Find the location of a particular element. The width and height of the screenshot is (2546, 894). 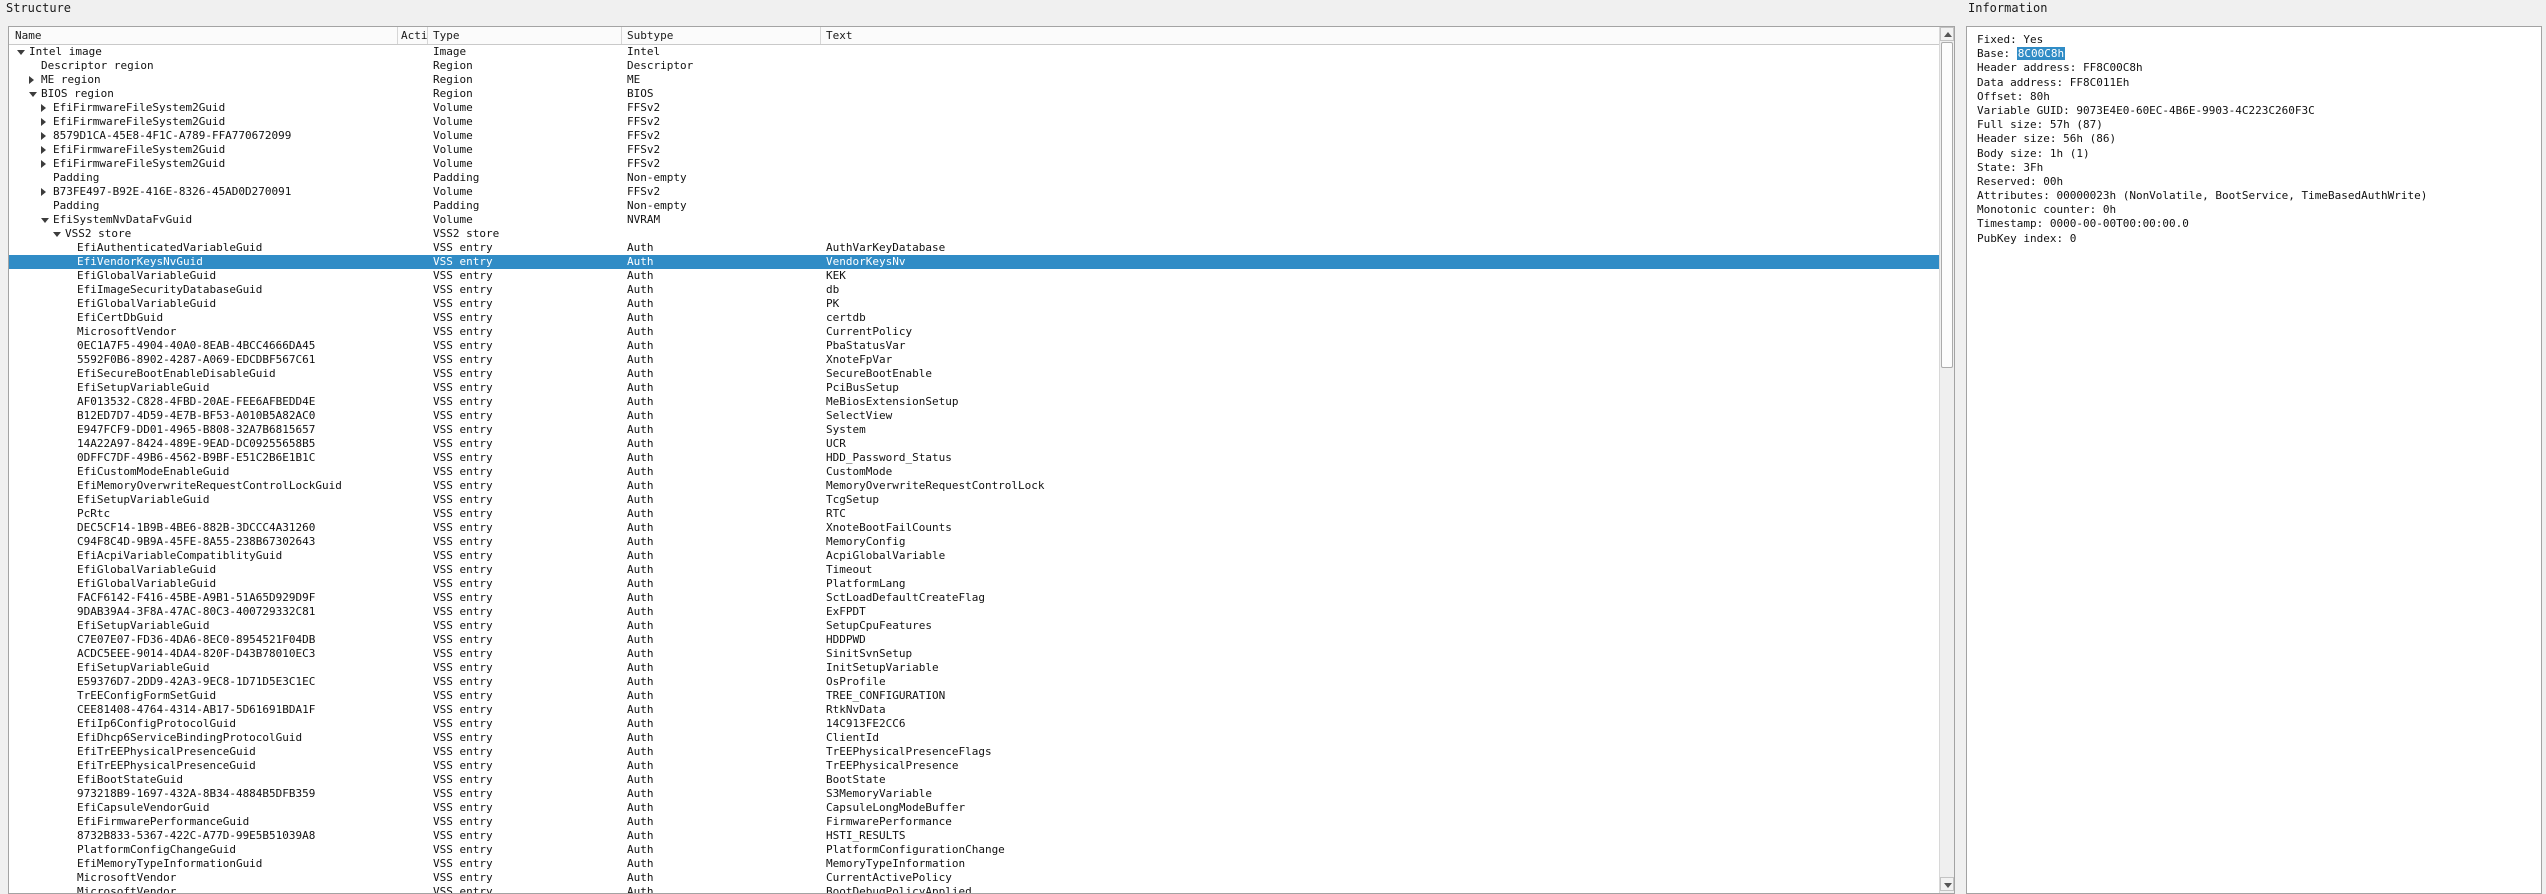

column-header-subtype: Subtype is located at coordinates (721, 35).